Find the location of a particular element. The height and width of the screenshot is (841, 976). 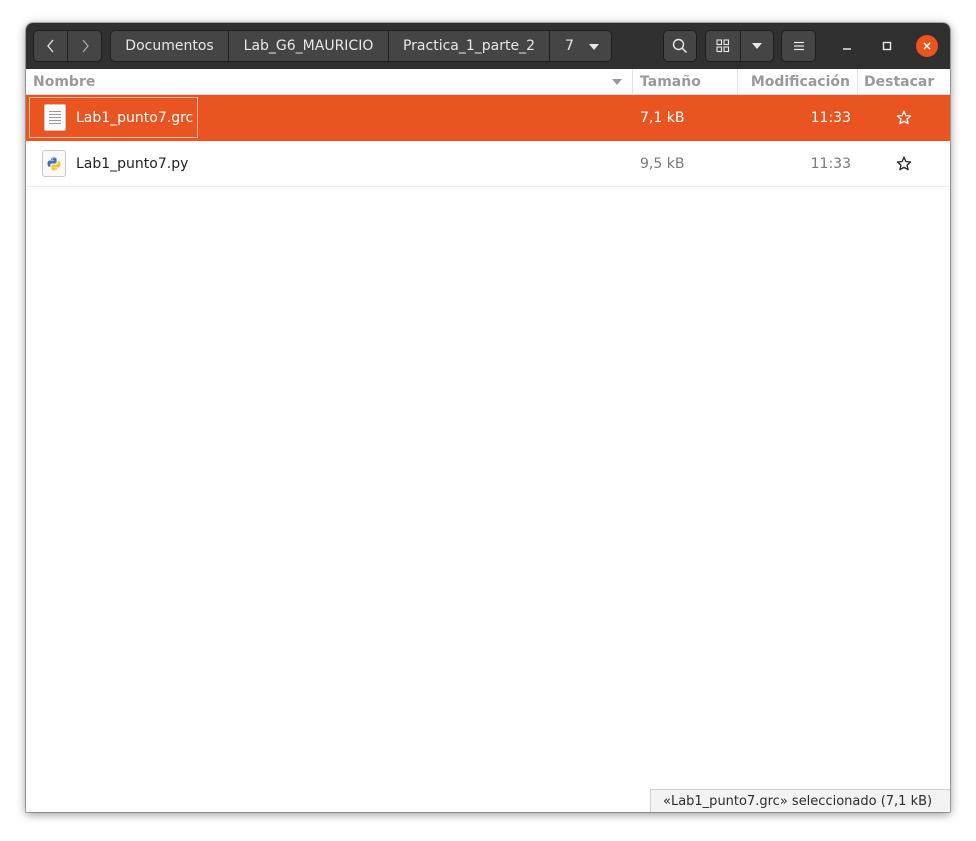

file-name: Lab1_punto7.grc is located at coordinates (135, 117).